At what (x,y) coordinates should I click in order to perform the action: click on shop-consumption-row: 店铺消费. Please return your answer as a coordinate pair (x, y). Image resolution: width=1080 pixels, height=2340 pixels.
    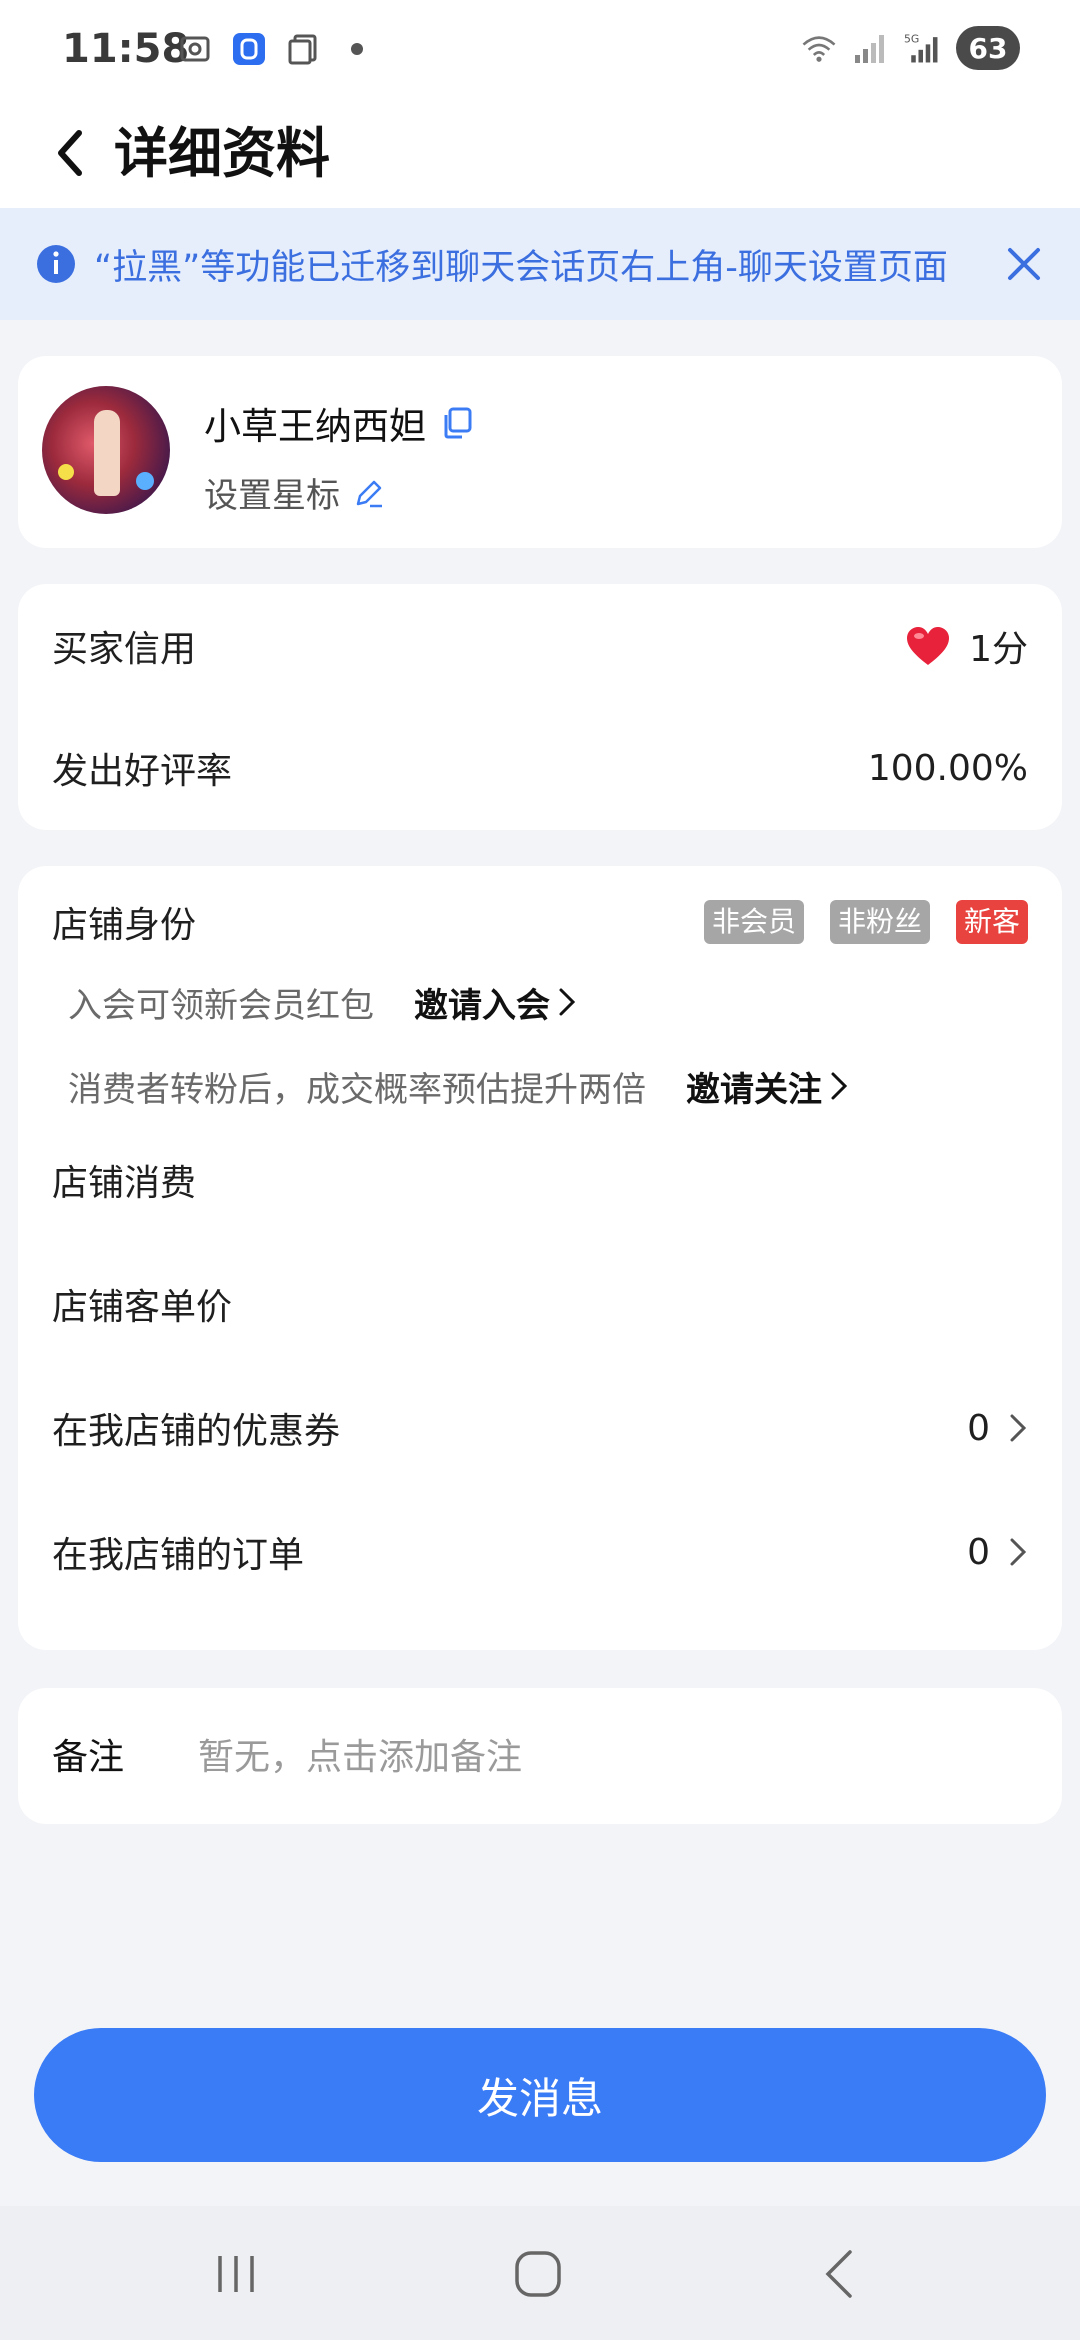
    Looking at the image, I should click on (540, 1180).